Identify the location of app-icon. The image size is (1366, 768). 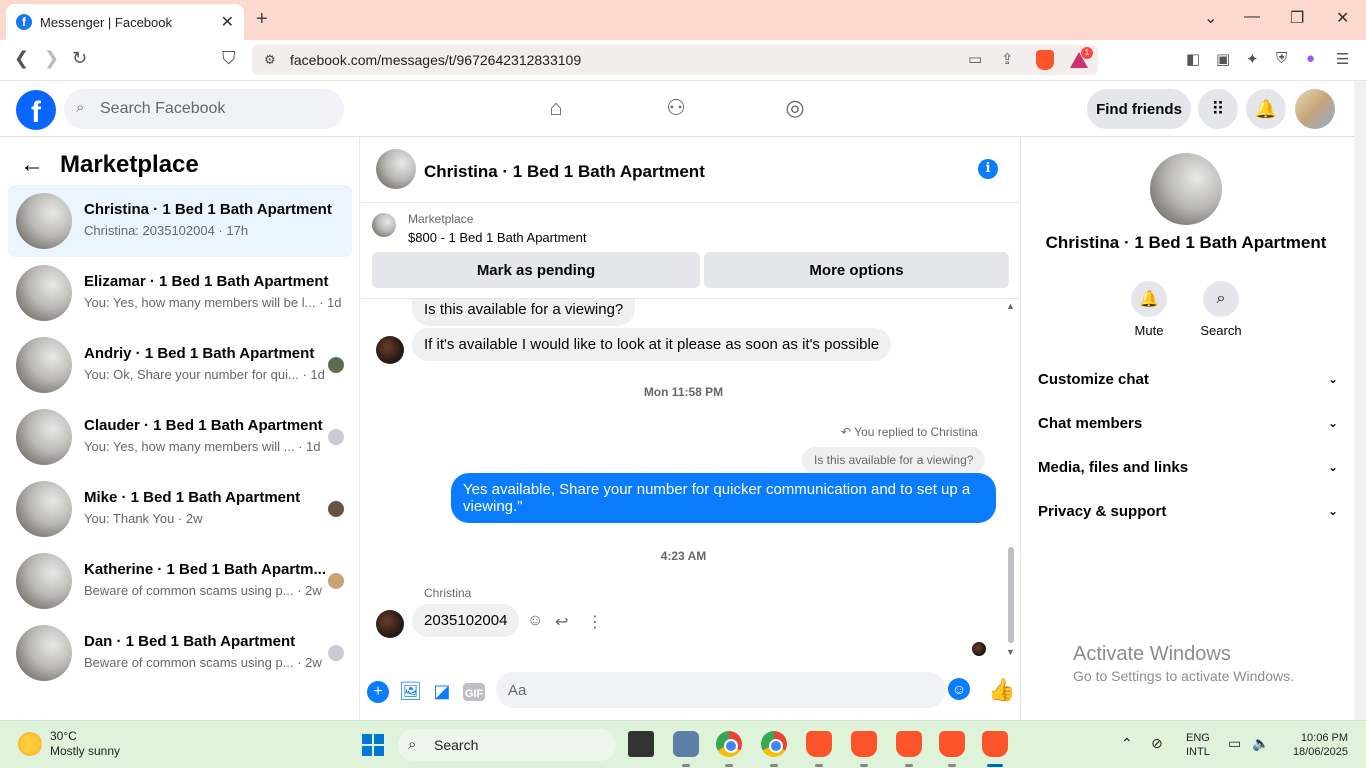
(686, 744).